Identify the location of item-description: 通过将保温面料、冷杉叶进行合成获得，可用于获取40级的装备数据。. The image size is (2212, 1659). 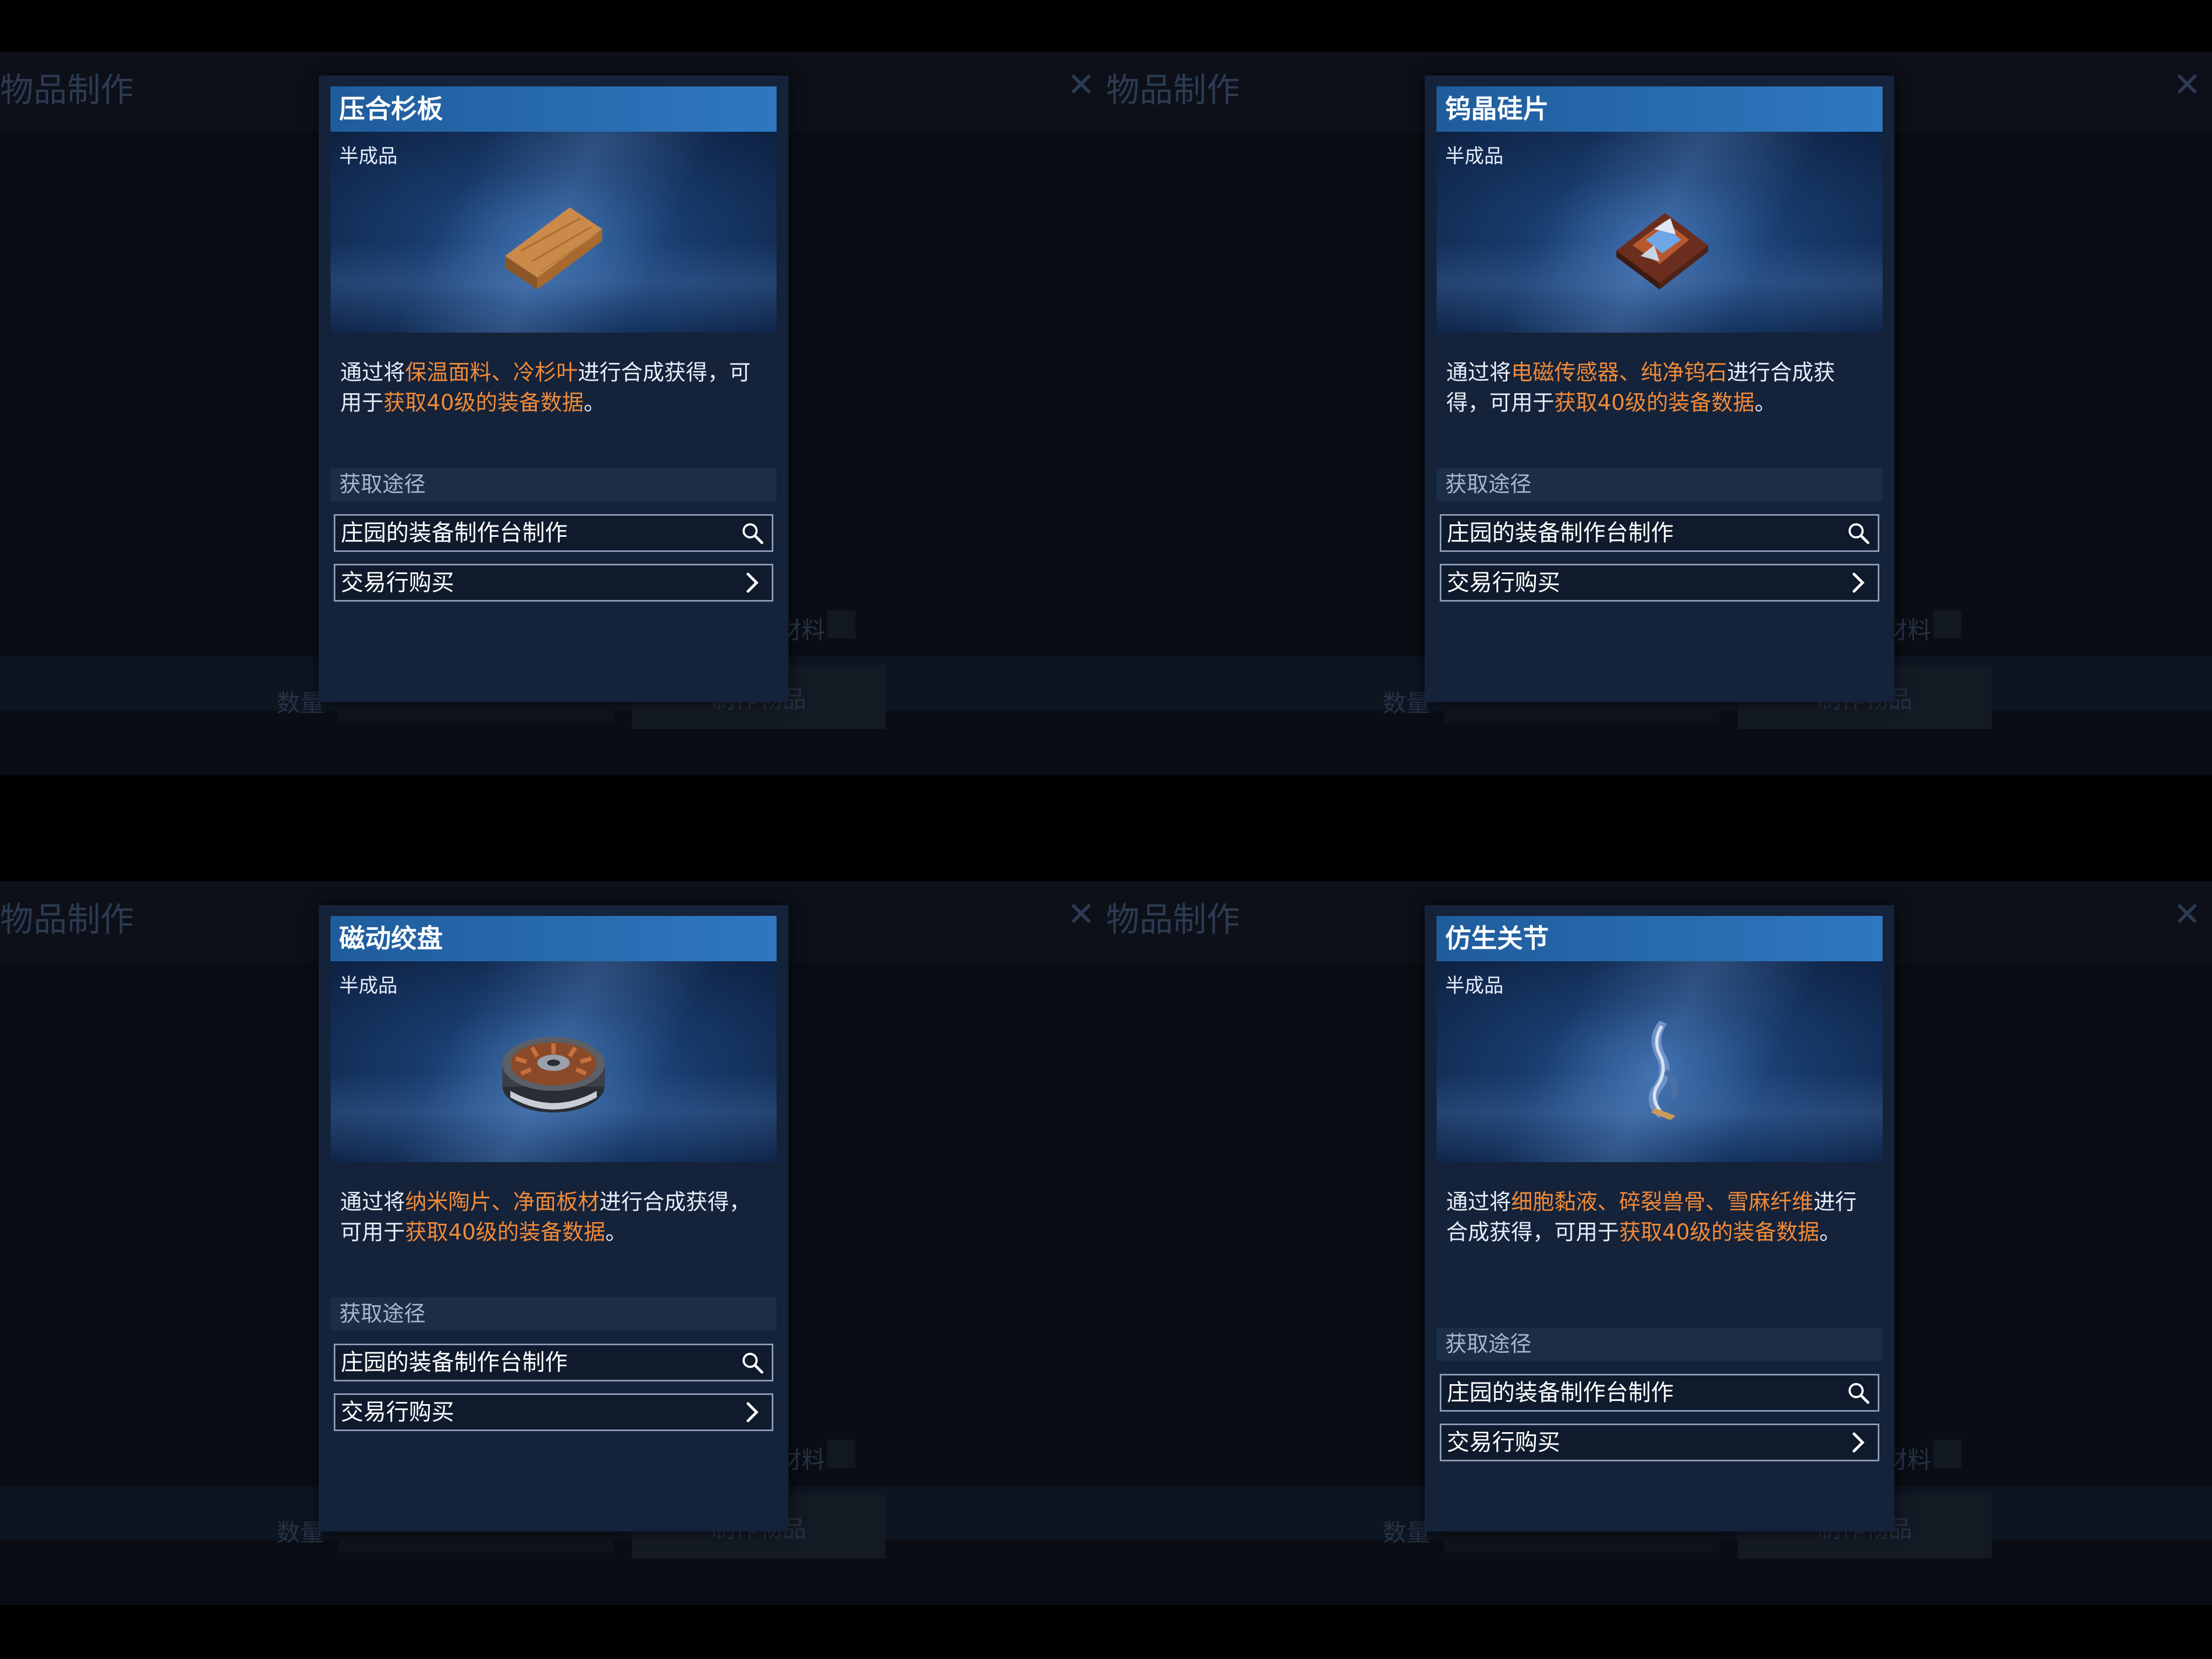
(545, 387).